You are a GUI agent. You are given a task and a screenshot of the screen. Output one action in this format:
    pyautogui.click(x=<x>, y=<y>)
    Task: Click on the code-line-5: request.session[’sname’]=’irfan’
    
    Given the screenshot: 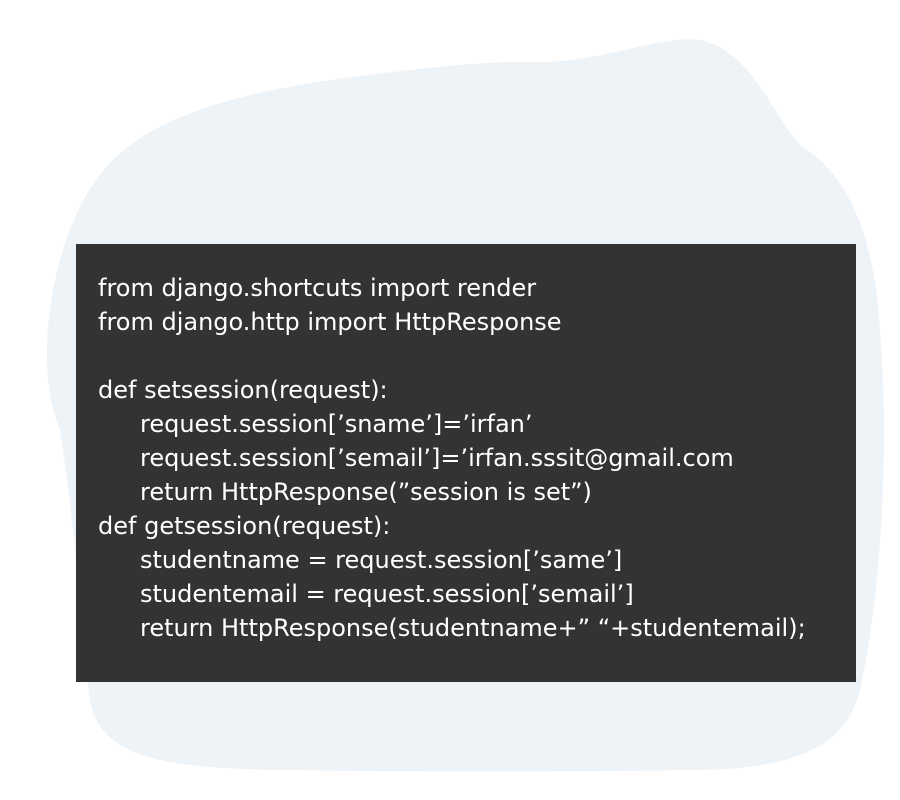 What is the action you would take?
    pyautogui.click(x=336, y=424)
    